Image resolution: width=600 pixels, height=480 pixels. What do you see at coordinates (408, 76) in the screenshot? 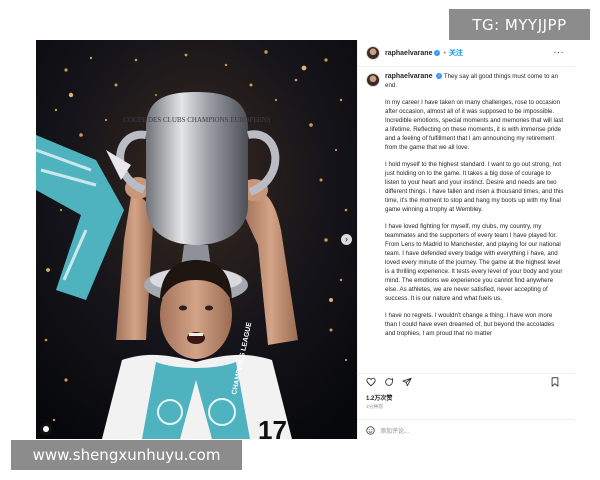
I see `caption-username: raphaelvarane` at bounding box center [408, 76].